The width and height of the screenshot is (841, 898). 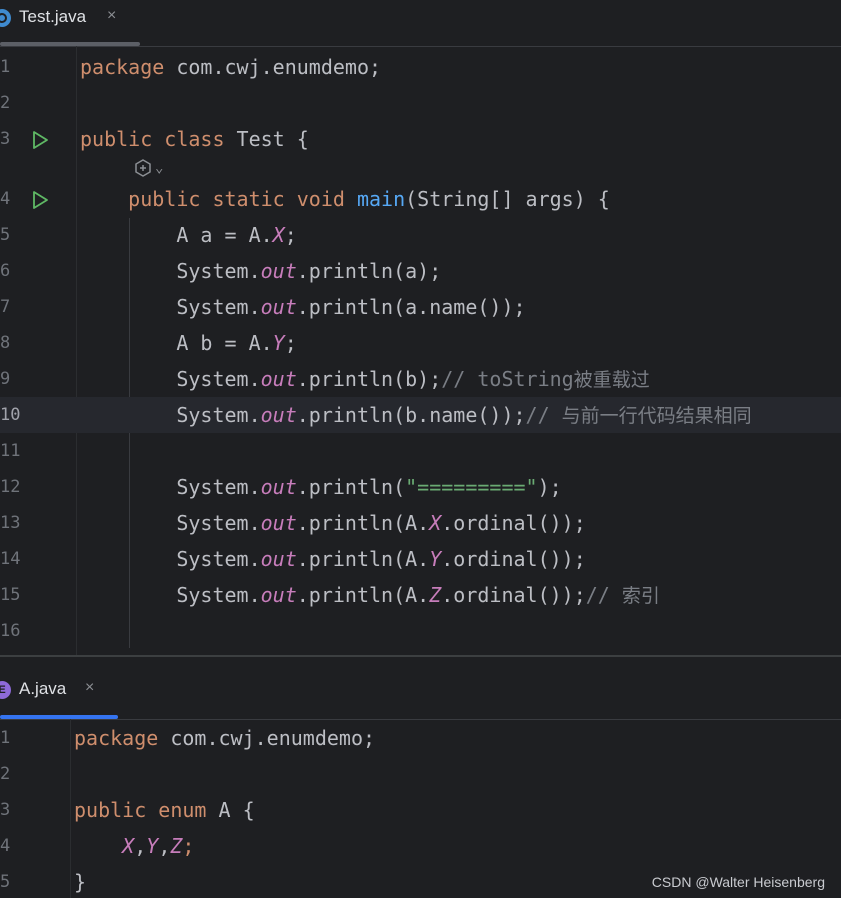 I want to click on code-token: .ordinal());, so click(x=513, y=523).